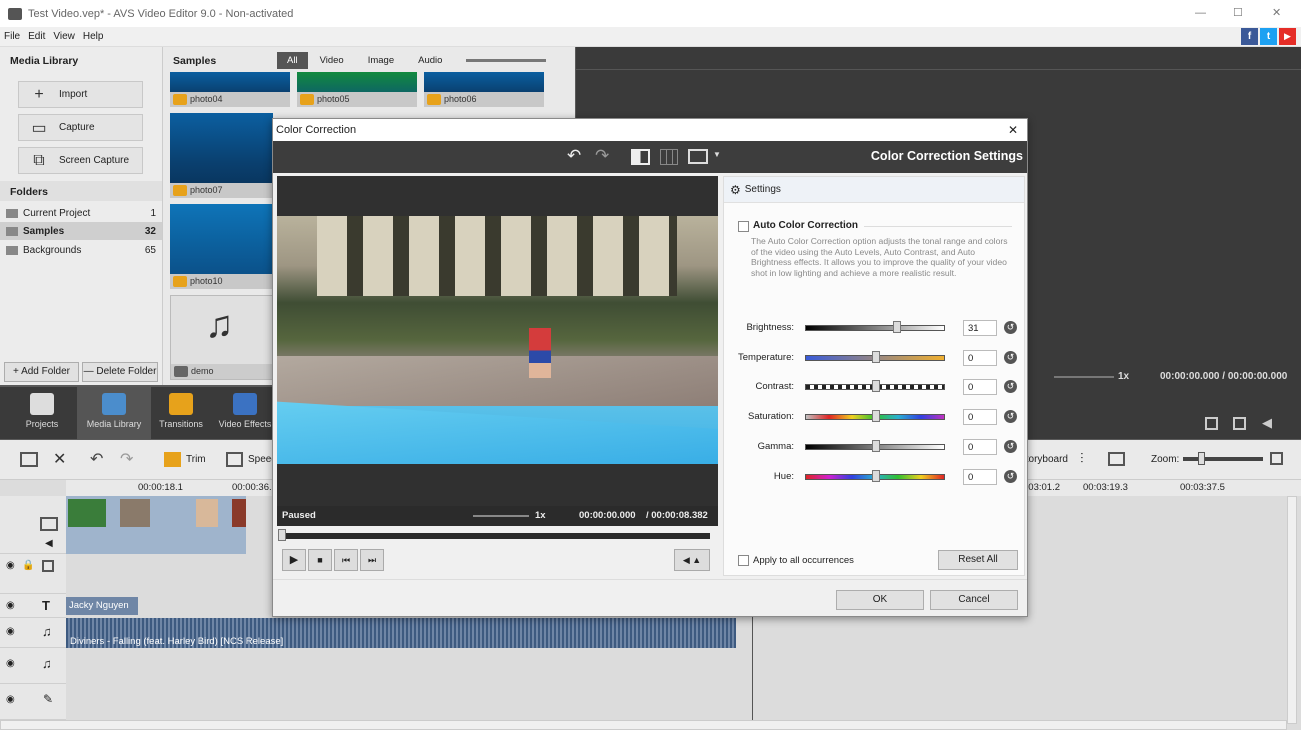 The width and height of the screenshot is (1301, 730). What do you see at coordinates (980, 387) in the screenshot?
I see `contrast-value-input: 0` at bounding box center [980, 387].